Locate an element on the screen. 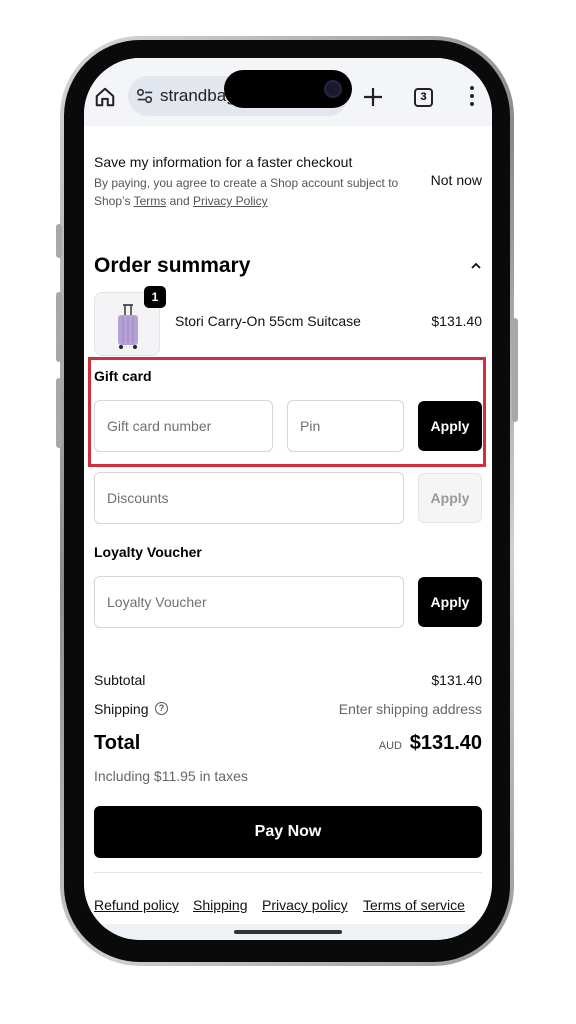 Image resolution: width=576 pixels, height=1024 pixels. not-now-button: Not now is located at coordinates (456, 180).